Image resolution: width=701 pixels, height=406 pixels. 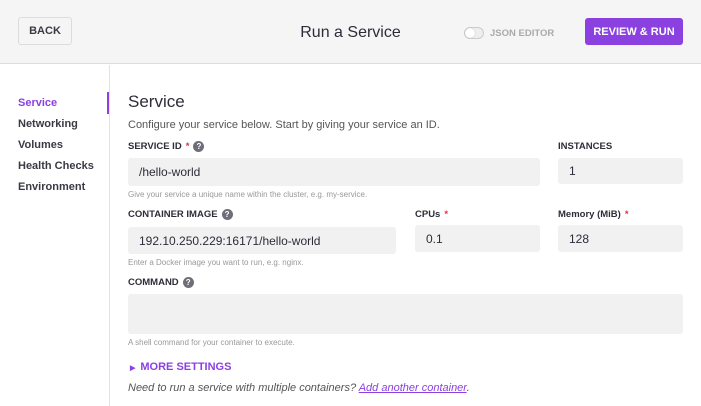 What do you see at coordinates (634, 31) in the screenshot?
I see `review-and-run-button: REVIEW & RUN` at bounding box center [634, 31].